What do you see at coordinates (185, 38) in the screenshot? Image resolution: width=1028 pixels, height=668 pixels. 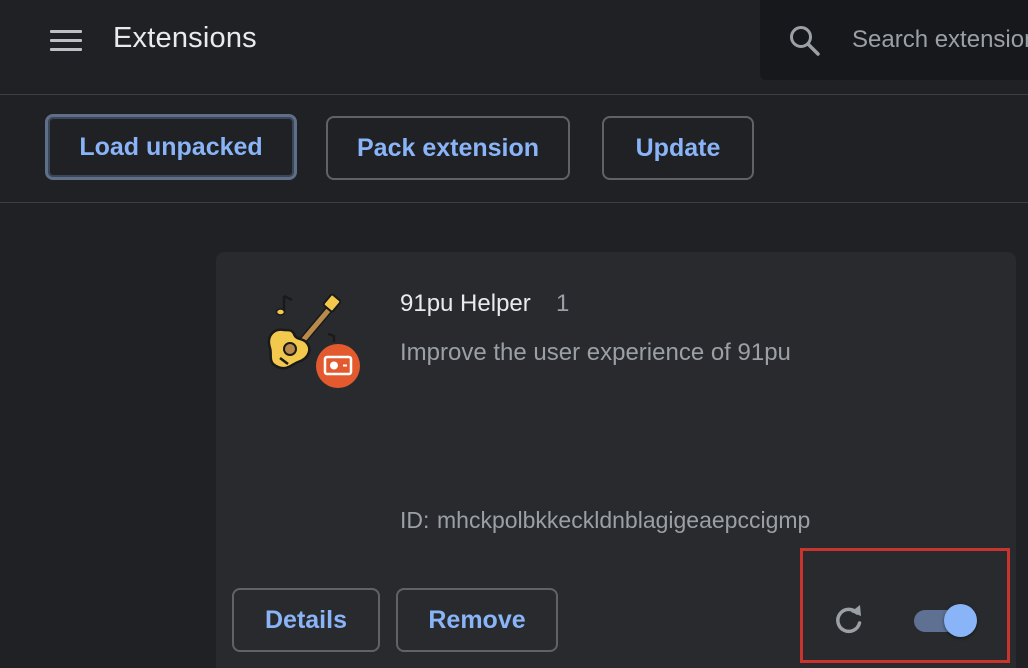 I see `page-title: Extensions` at bounding box center [185, 38].